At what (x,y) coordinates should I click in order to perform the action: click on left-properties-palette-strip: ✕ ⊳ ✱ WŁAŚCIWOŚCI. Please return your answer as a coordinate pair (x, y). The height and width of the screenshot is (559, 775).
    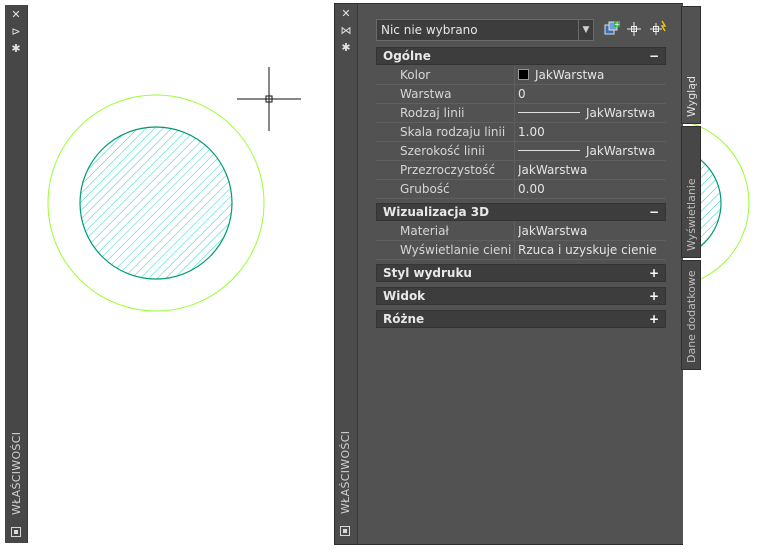
    Looking at the image, I should click on (16, 274).